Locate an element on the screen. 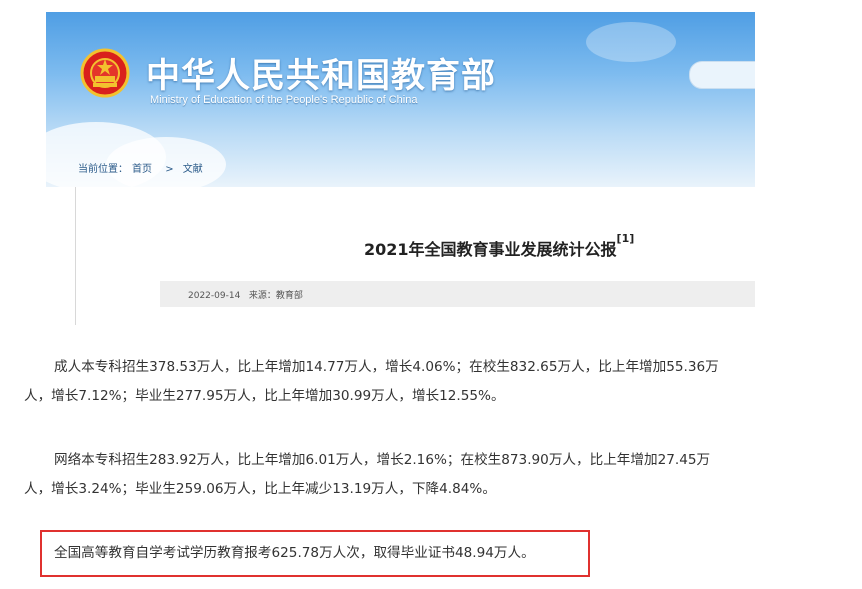 The width and height of the screenshot is (862, 589). site-title-chinese: 中华人民共和国教育部 is located at coordinates (321, 76).